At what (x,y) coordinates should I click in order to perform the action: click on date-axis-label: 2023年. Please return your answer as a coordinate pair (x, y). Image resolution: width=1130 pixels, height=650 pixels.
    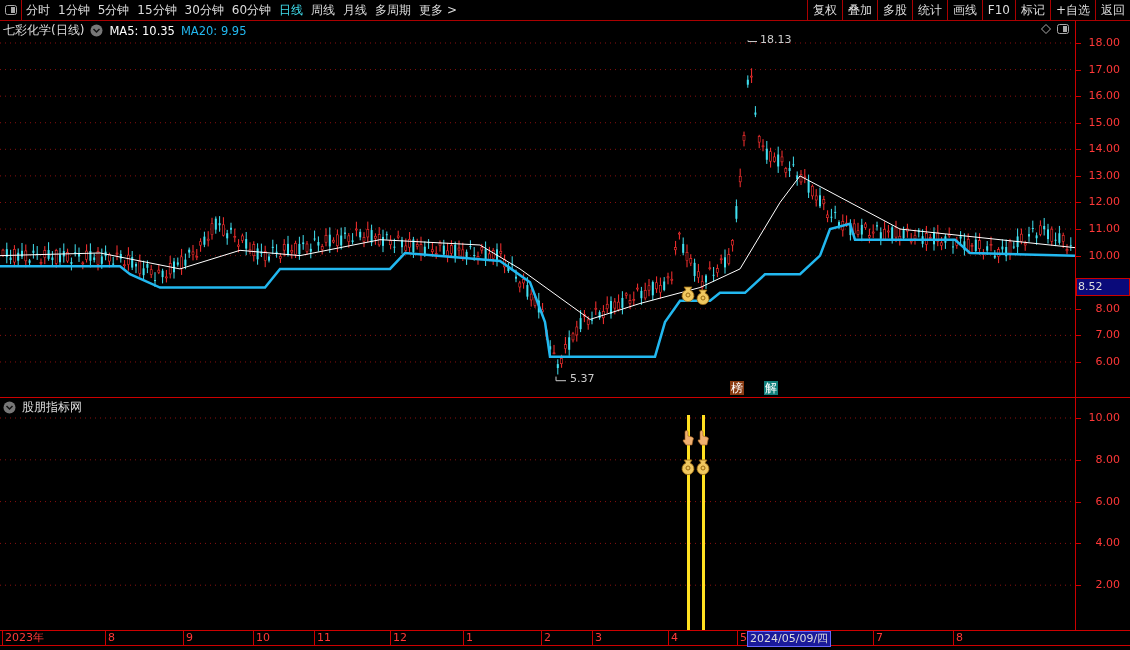
    Looking at the image, I should click on (23, 638).